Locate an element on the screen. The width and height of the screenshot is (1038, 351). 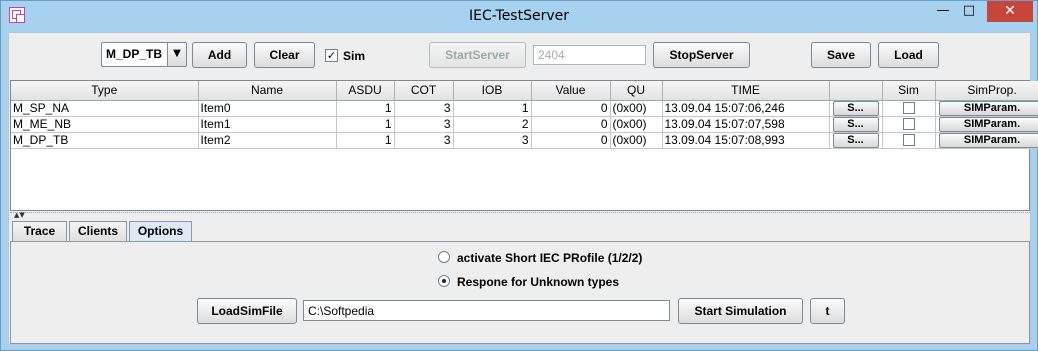
tab-options: Options is located at coordinates (160, 232).